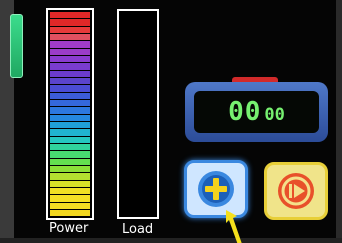 Image resolution: width=342 pixels, height=243 pixels. Describe the element at coordinates (245, 112) in the screenshot. I see `timer-minutes: 00` at that location.